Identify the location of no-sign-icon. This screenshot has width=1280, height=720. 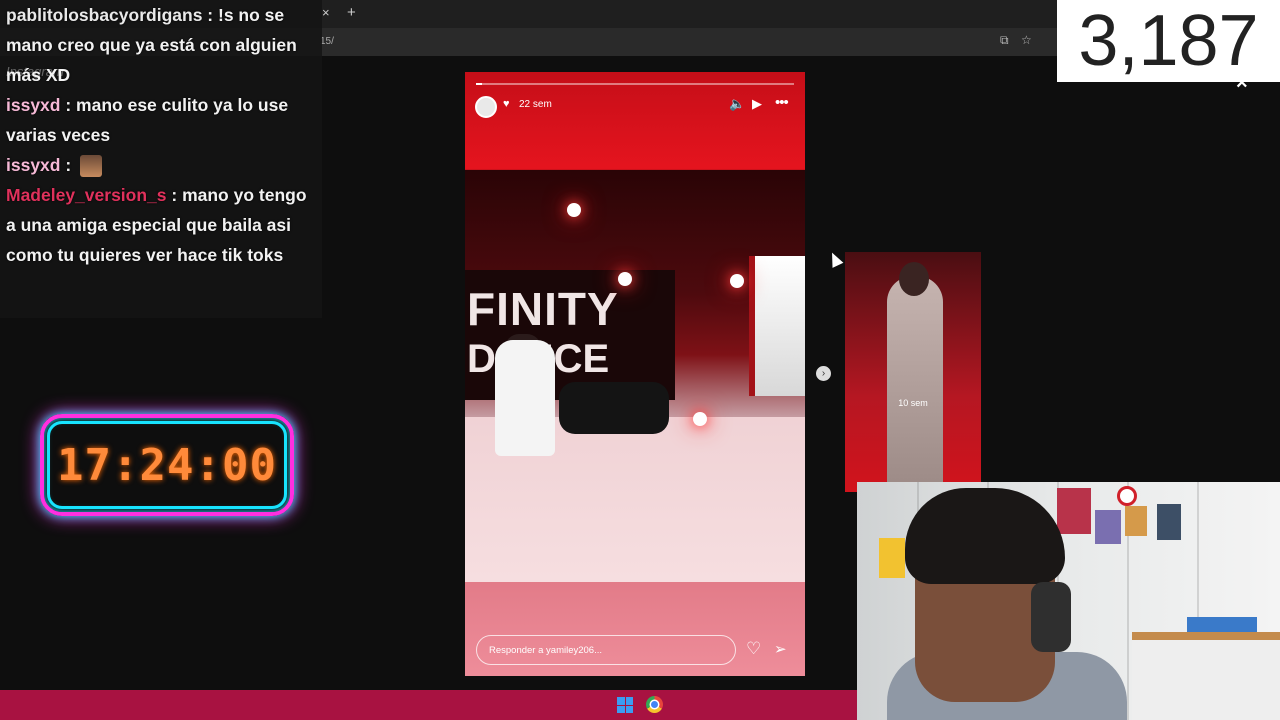
(1127, 496).